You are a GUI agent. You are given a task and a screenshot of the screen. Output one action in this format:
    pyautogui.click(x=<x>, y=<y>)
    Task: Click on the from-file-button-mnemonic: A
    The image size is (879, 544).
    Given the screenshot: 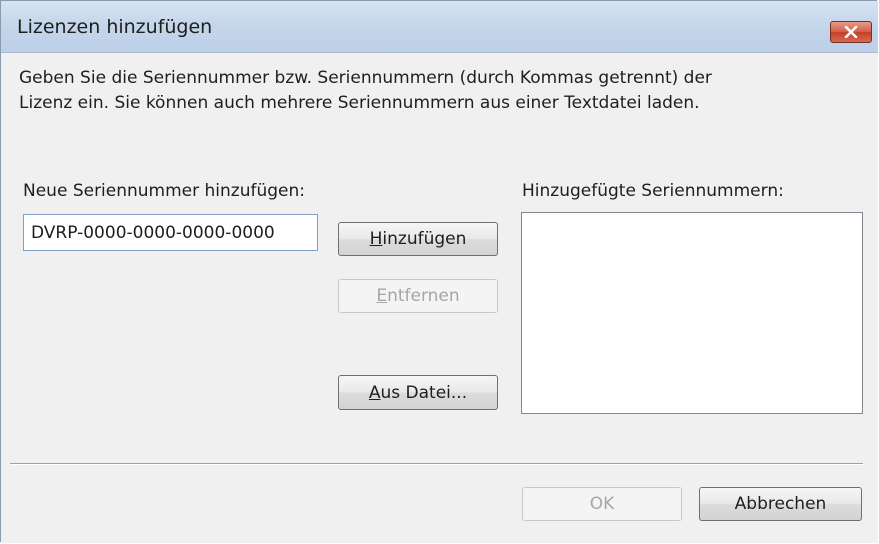 What is the action you would take?
    pyautogui.click(x=374, y=392)
    